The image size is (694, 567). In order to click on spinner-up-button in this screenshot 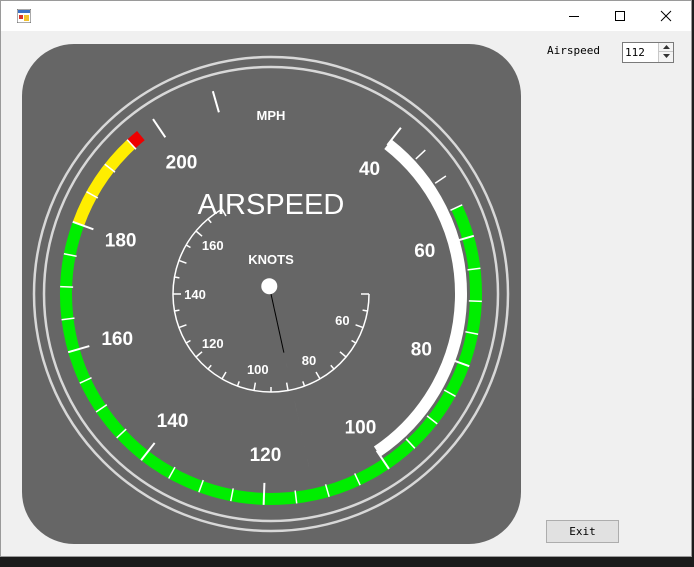, I will do `click(665, 47)`.